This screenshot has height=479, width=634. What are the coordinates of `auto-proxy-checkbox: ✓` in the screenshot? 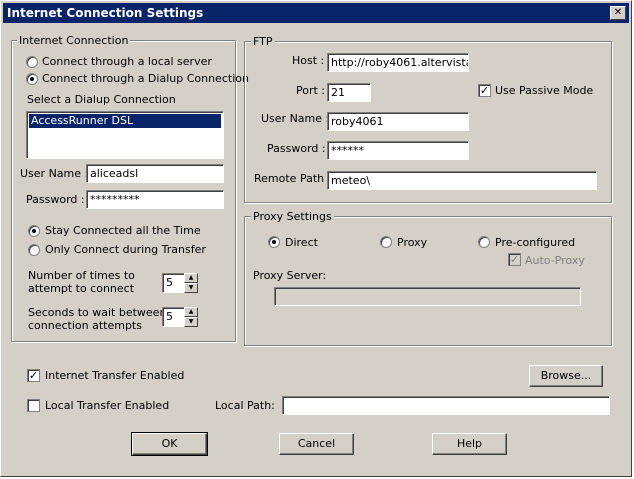 It's located at (514, 259).